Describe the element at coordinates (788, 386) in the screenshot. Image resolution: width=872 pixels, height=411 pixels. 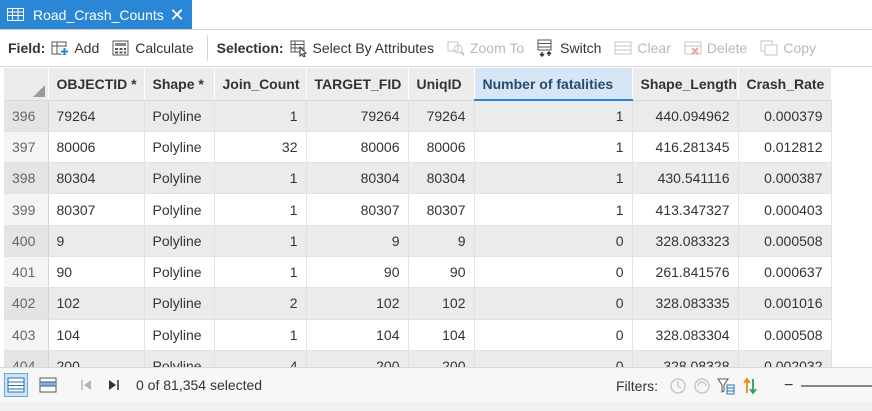
I see `zoom-out-icon: −` at that location.